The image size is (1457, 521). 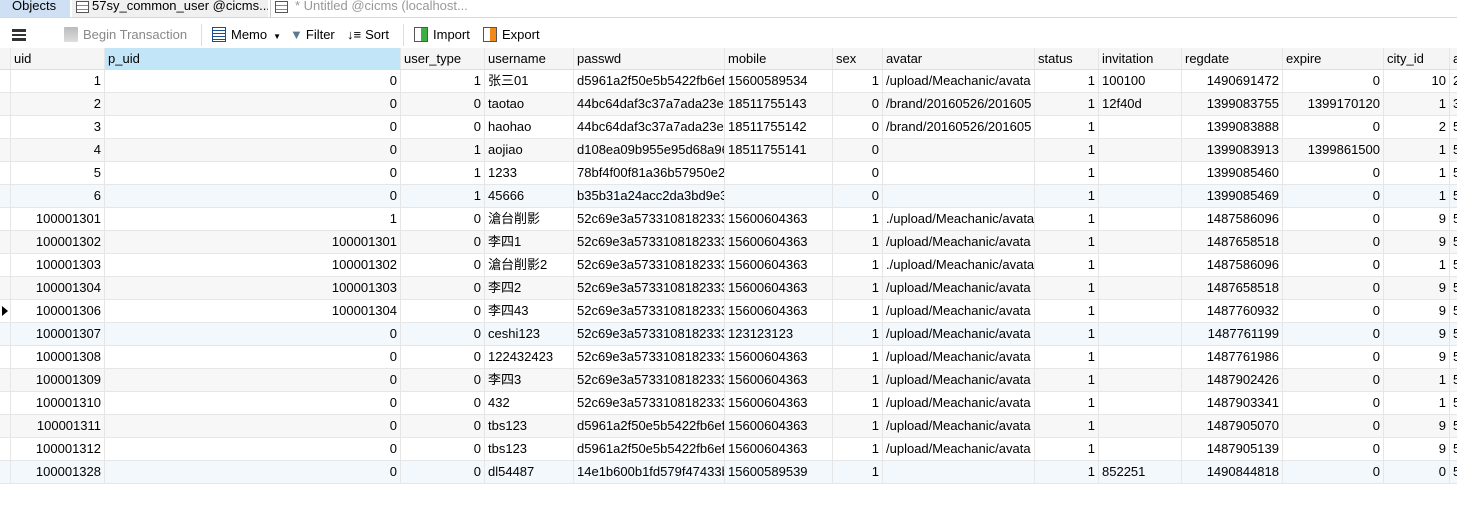 I want to click on cell-passwd: 44bc64daf3c37a7ada23e(, so click(x=649, y=127).